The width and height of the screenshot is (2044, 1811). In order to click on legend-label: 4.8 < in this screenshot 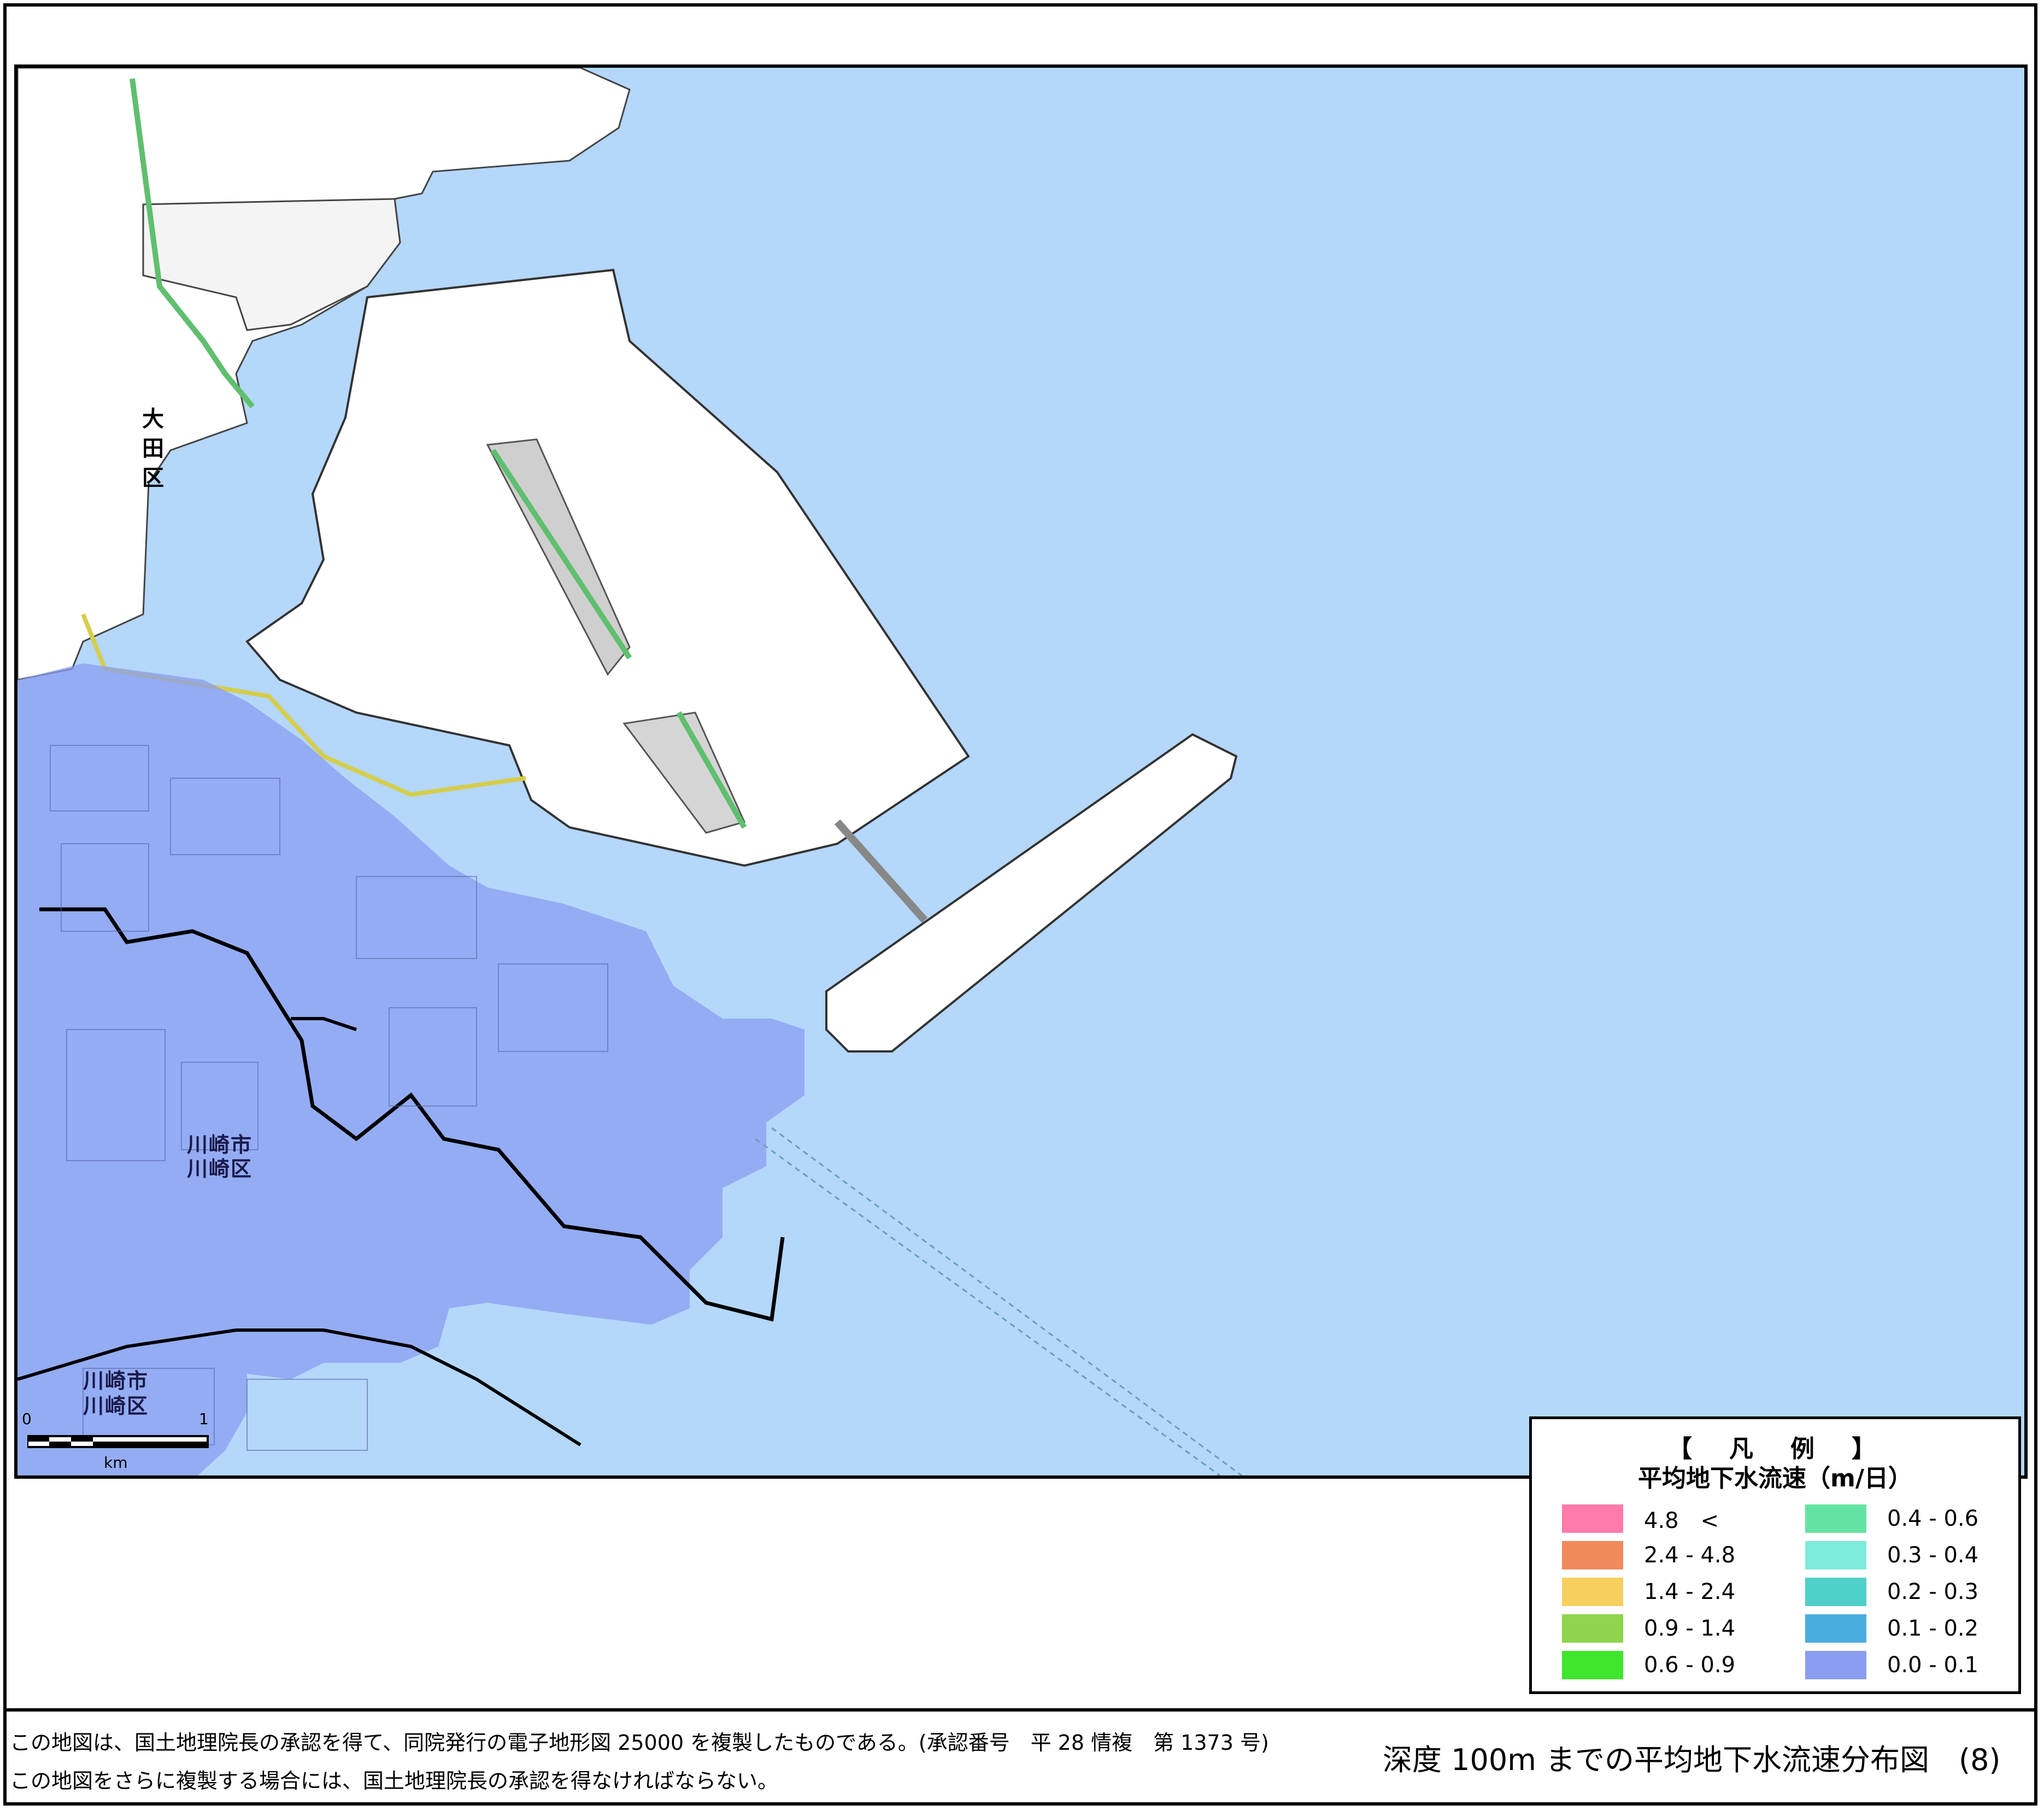, I will do `click(1681, 1520)`.